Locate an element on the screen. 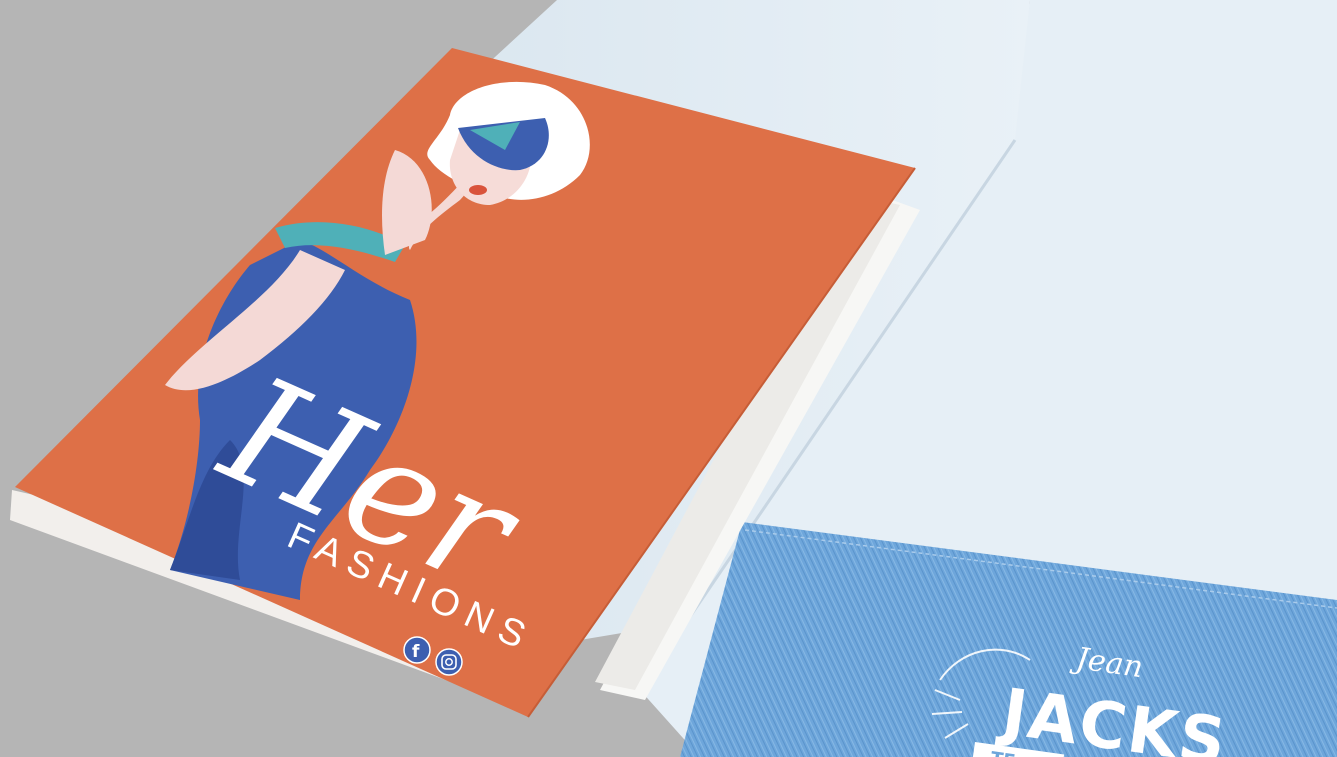 The image size is (1337, 757). facebook-glyph: f is located at coordinates (416, 652).